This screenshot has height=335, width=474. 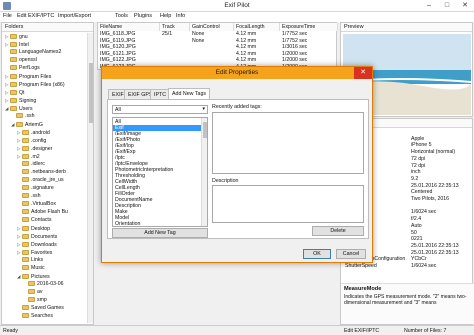 I want to click on menu-edit-exif: Edit EXIF/IPTC, so click(x=35, y=16).